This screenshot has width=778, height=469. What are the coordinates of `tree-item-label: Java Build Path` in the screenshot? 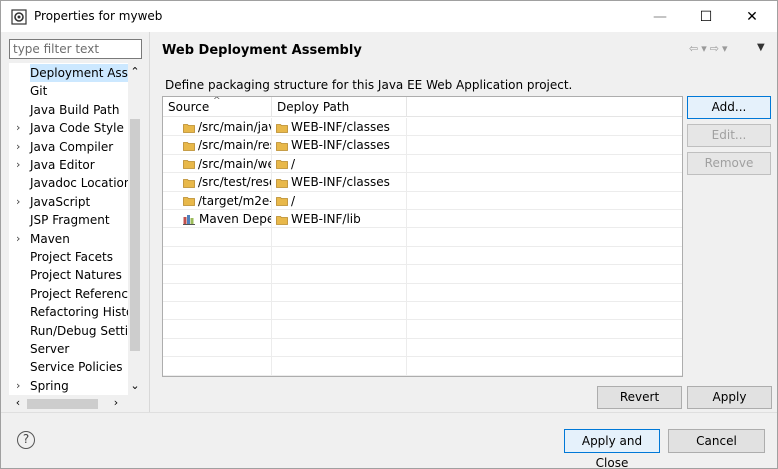 It's located at (75, 109).